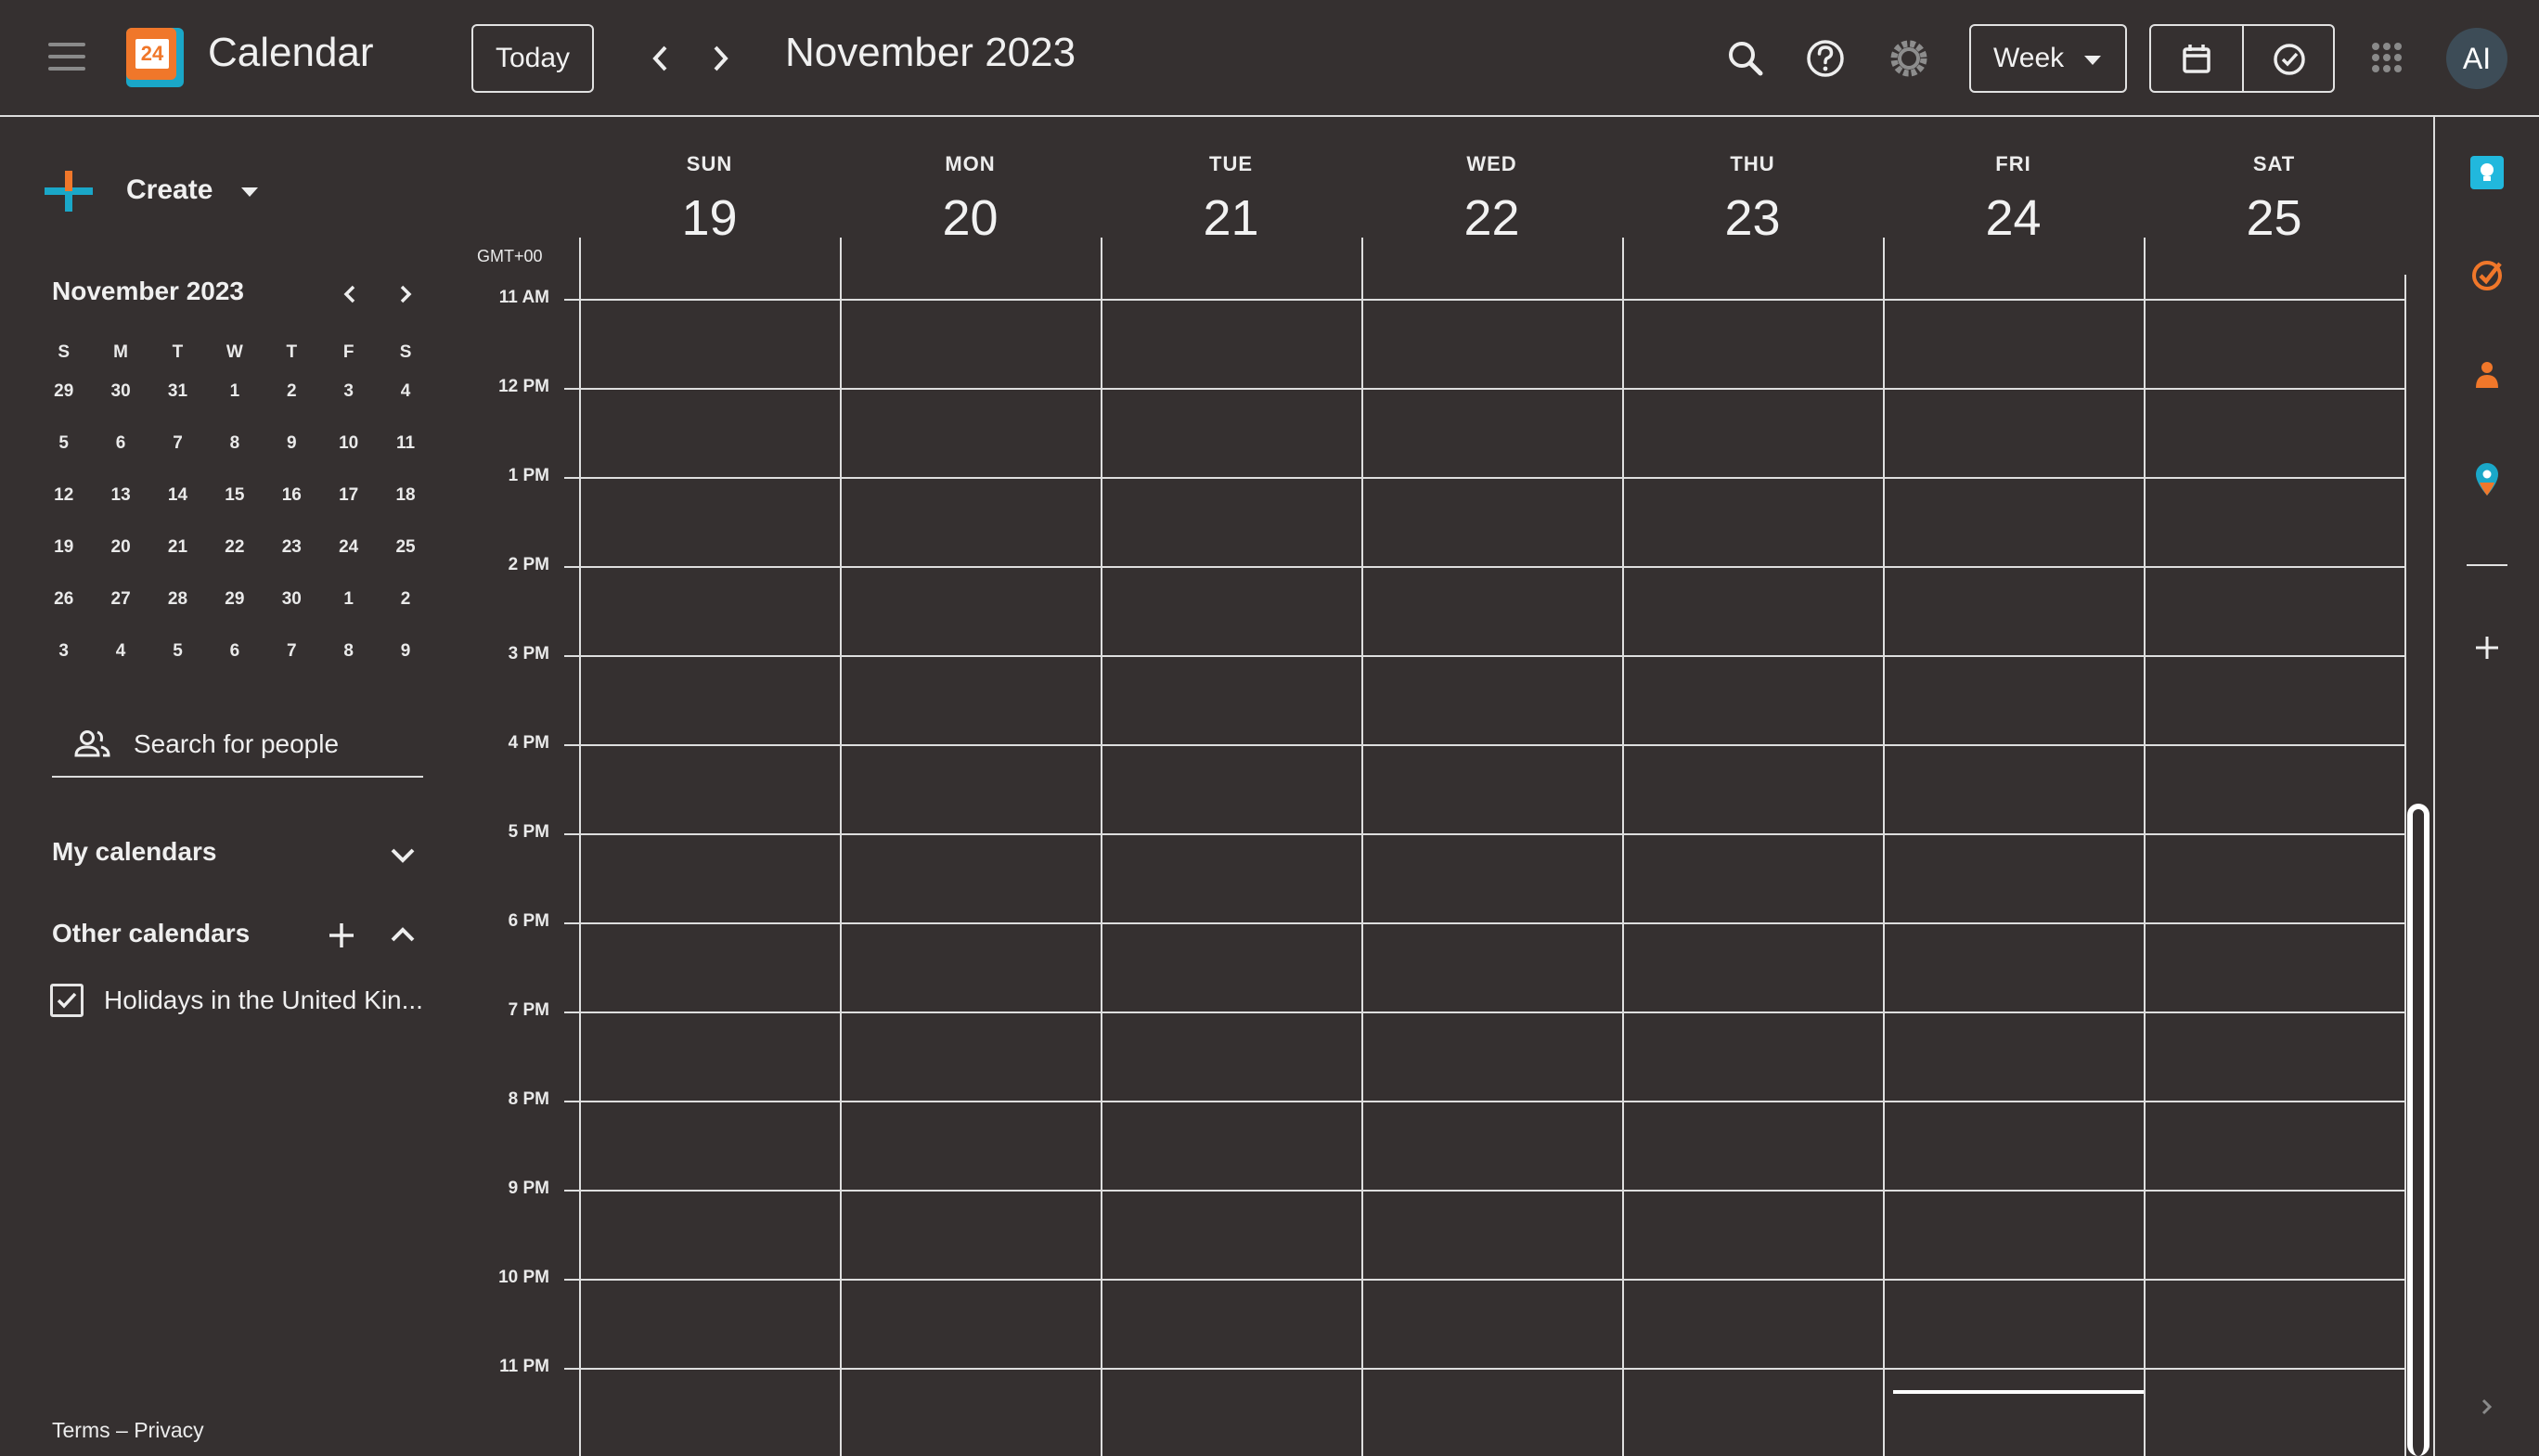 This screenshot has height=1456, width=2539. I want to click on mini-calendar-day: 20, so click(120, 555).